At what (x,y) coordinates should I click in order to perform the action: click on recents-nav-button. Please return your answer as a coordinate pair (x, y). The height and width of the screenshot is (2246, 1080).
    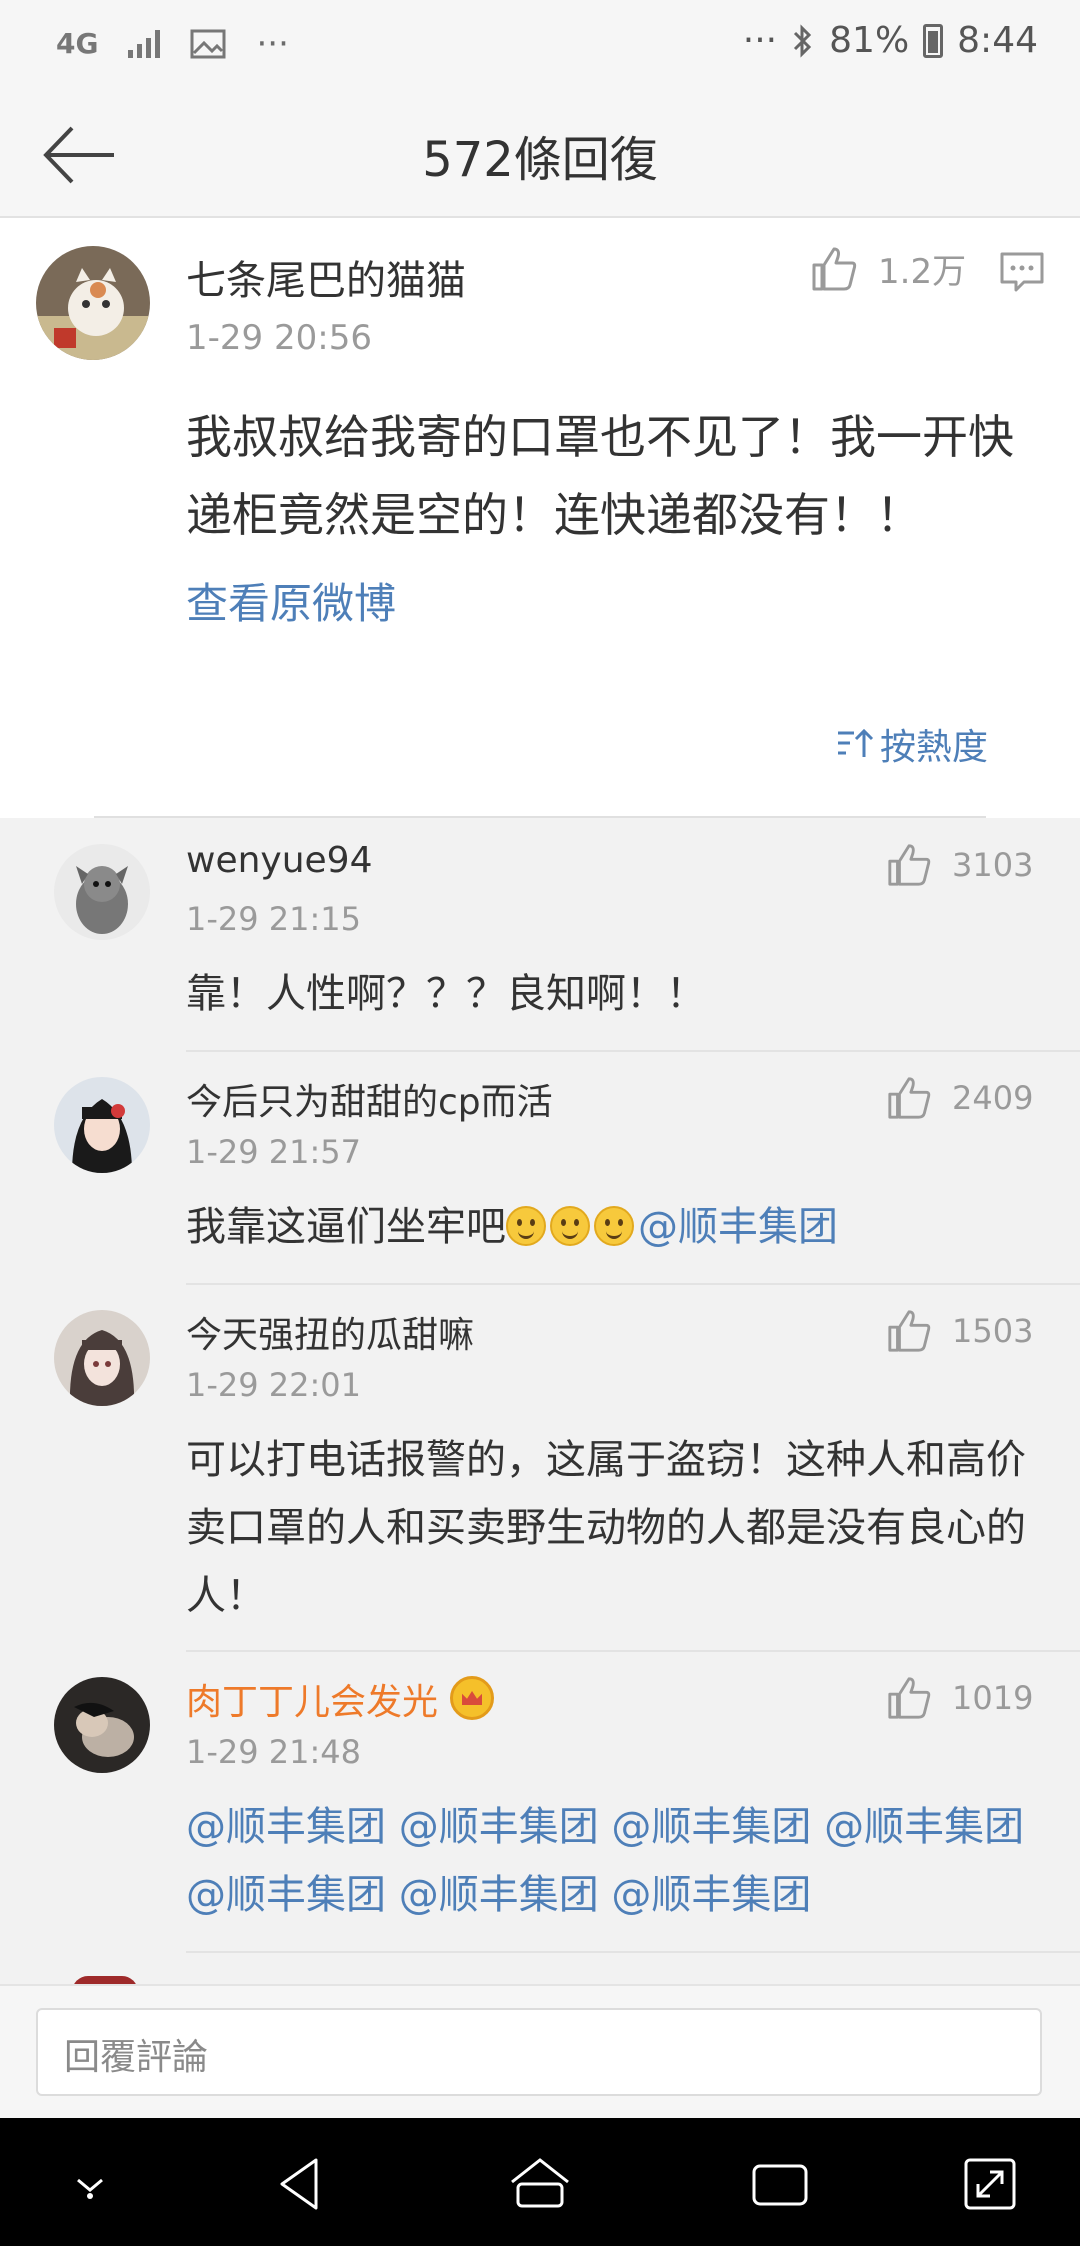
    Looking at the image, I should click on (780, 2184).